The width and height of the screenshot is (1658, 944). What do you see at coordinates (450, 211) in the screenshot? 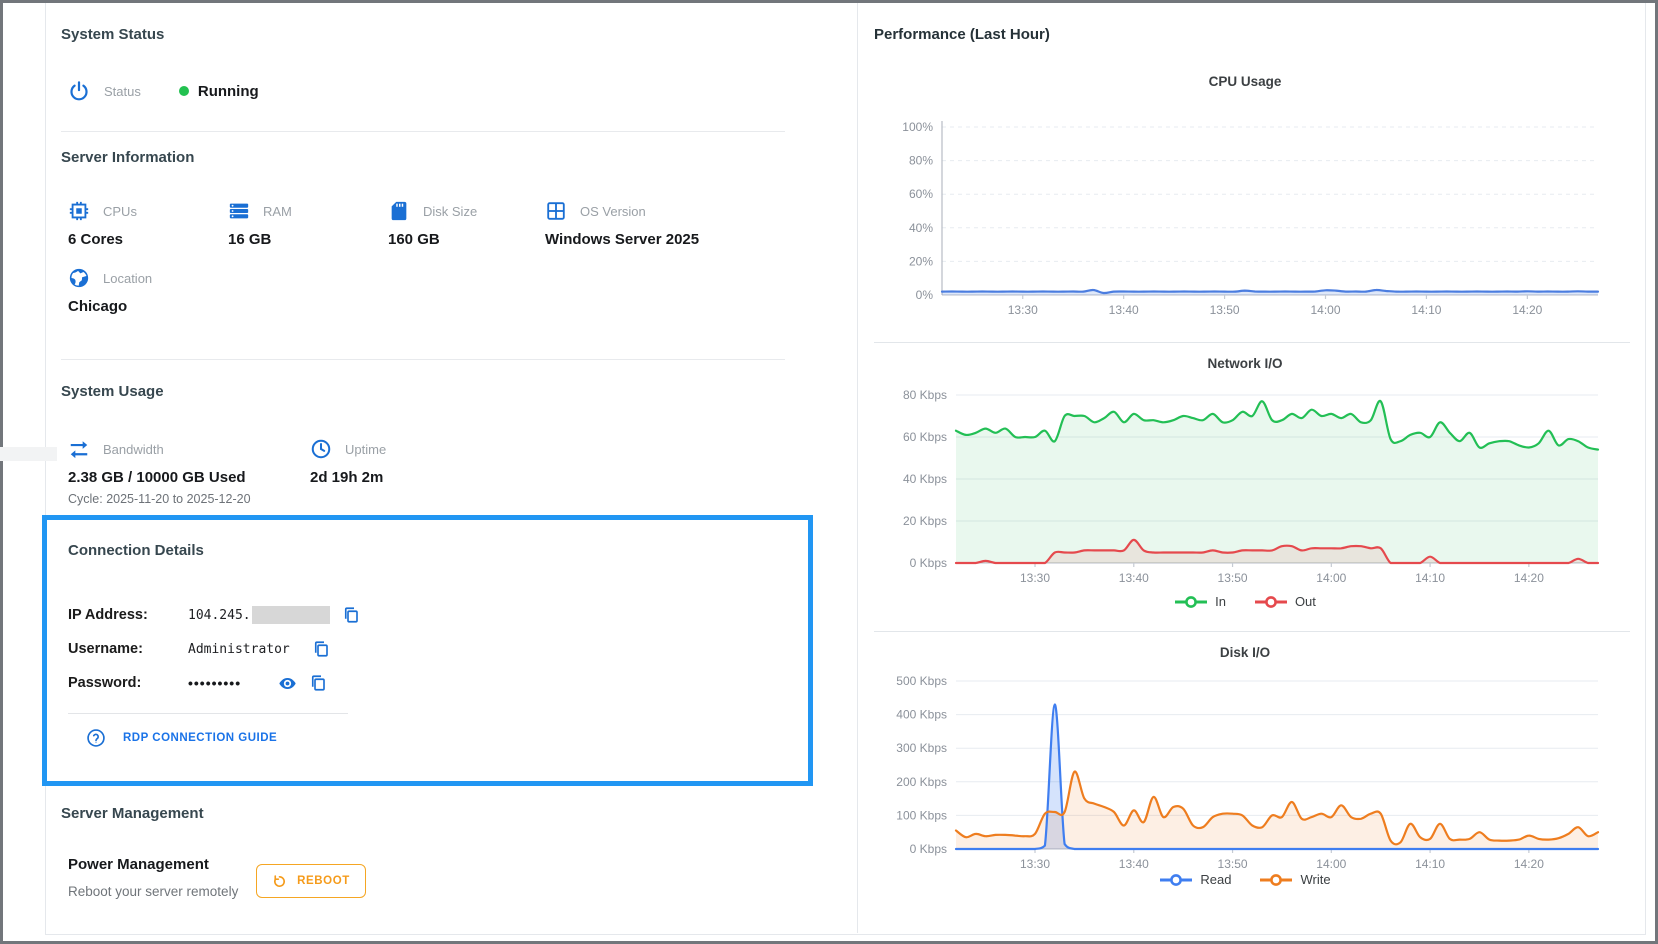
I see `info-label: Disk Size` at bounding box center [450, 211].